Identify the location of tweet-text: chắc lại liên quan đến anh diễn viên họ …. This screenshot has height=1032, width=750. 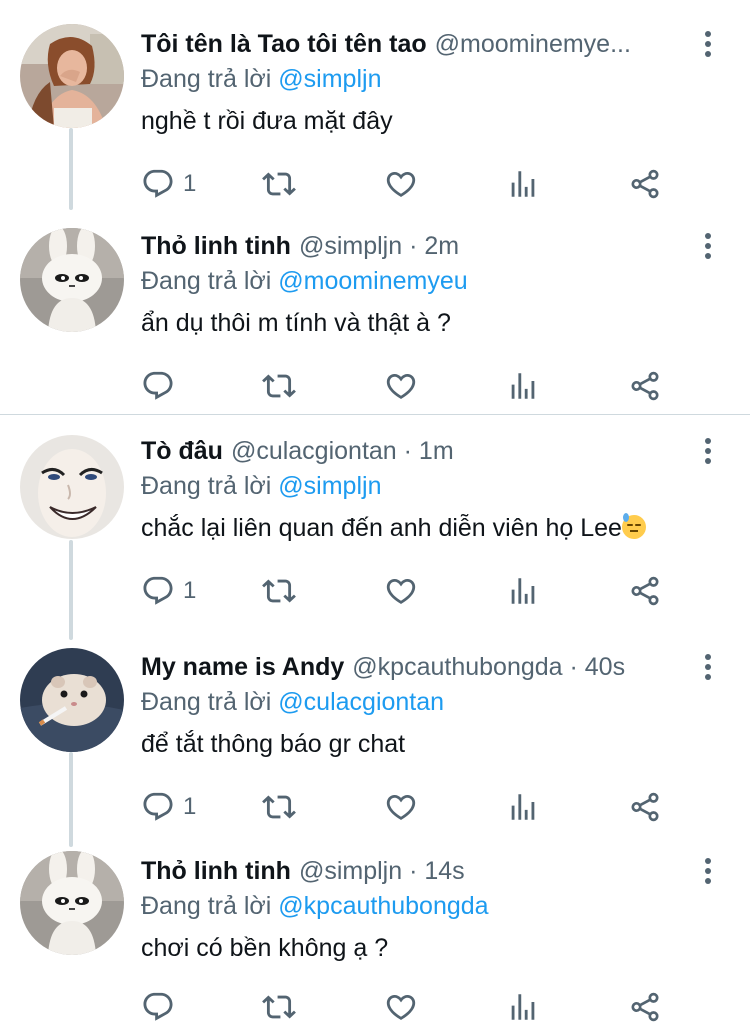
(381, 528).